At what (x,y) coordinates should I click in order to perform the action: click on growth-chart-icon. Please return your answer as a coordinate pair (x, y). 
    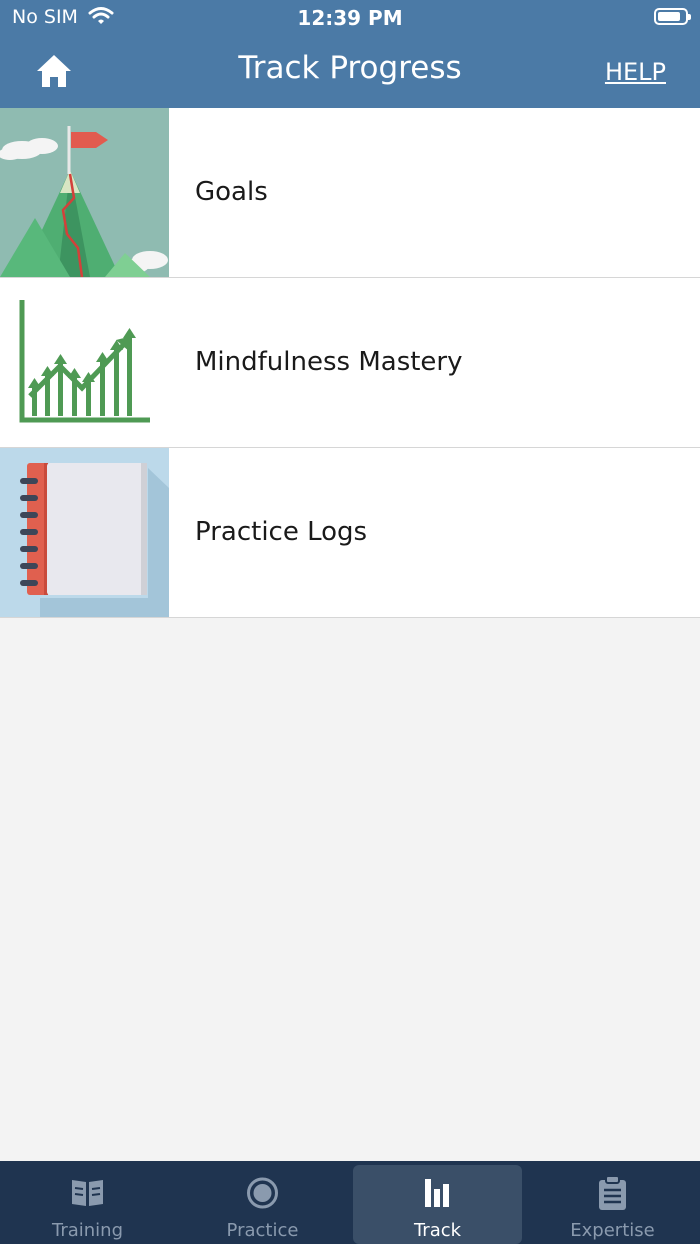
    Looking at the image, I should click on (84, 362).